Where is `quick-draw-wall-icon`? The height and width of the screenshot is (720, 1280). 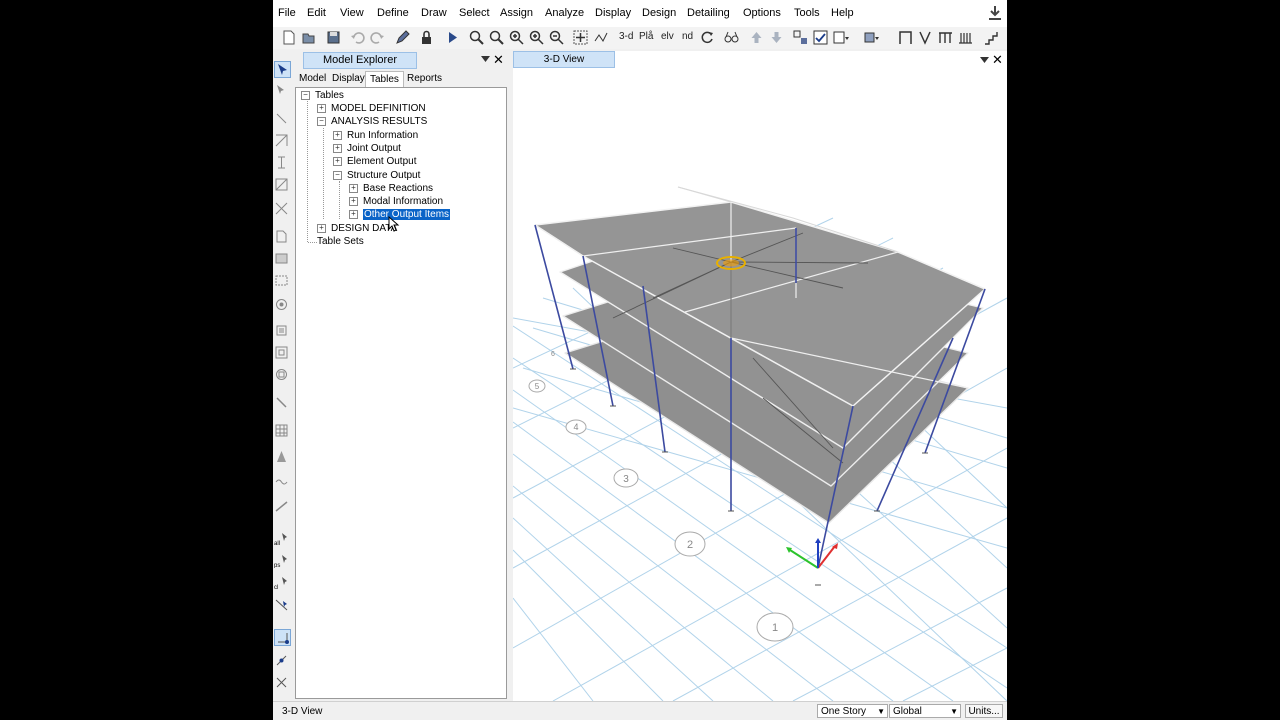
quick-draw-wall-icon is located at coordinates (281, 352).